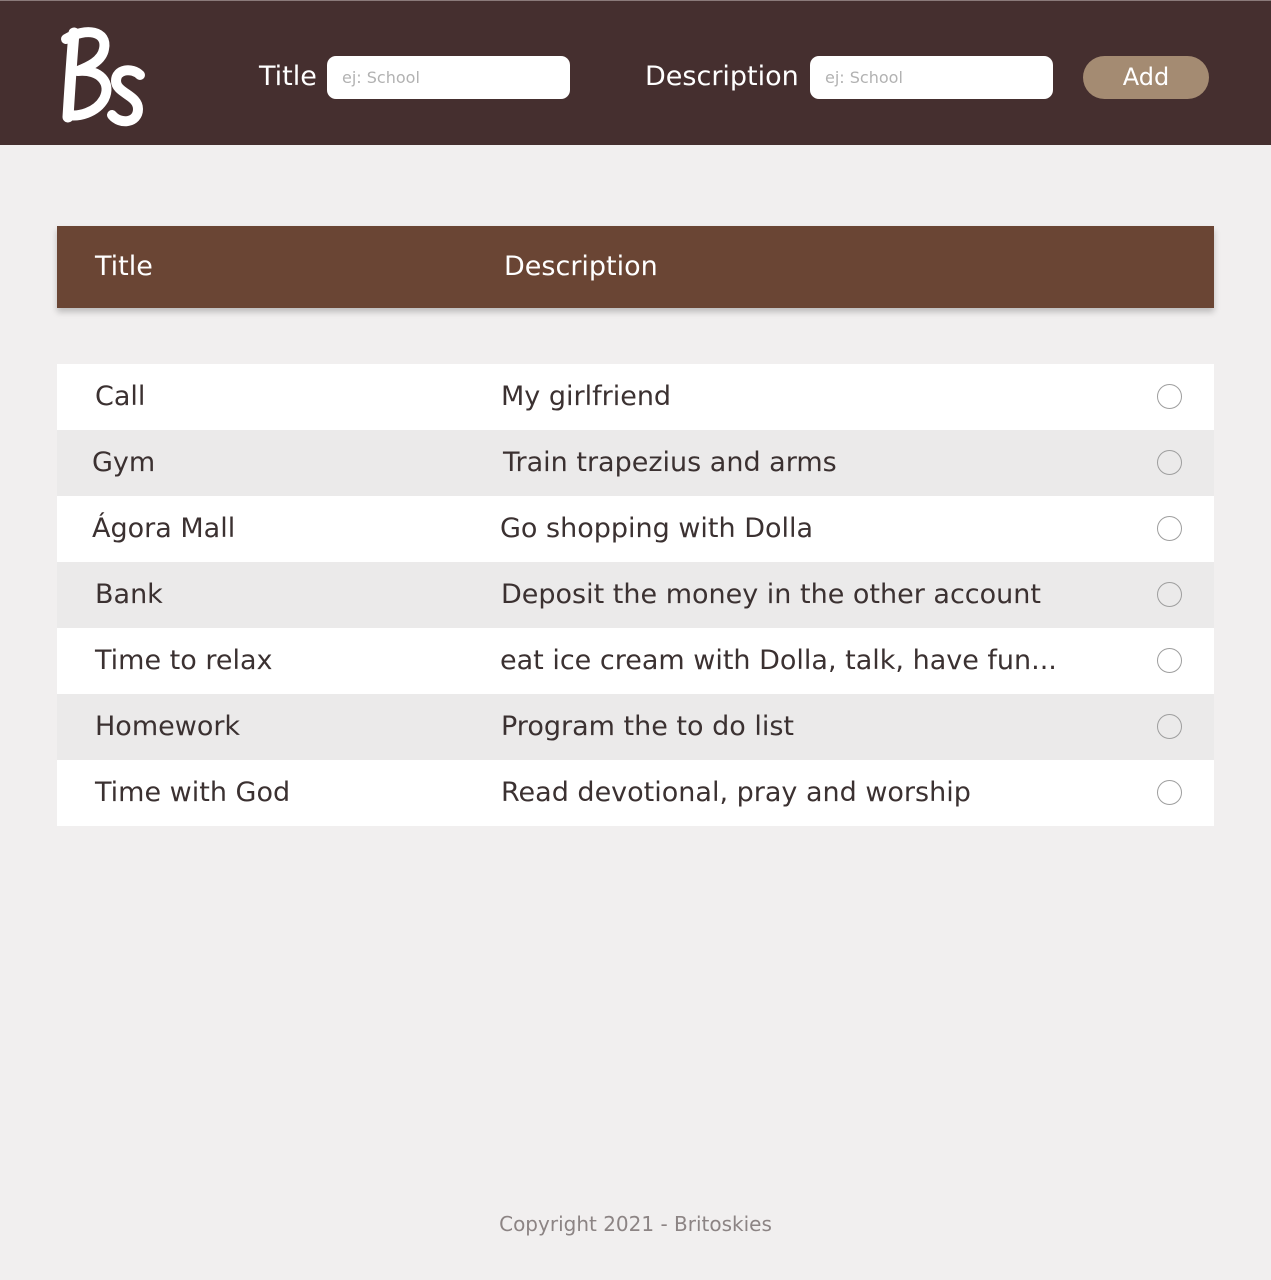 The width and height of the screenshot is (1271, 1280). Describe the element at coordinates (448, 77) in the screenshot. I see `title-input` at that location.